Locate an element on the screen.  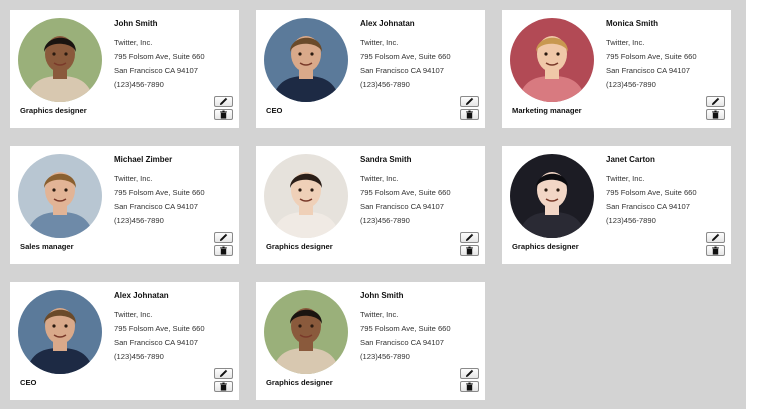
contact-role: Marketing manager is located at coordinates (547, 110).